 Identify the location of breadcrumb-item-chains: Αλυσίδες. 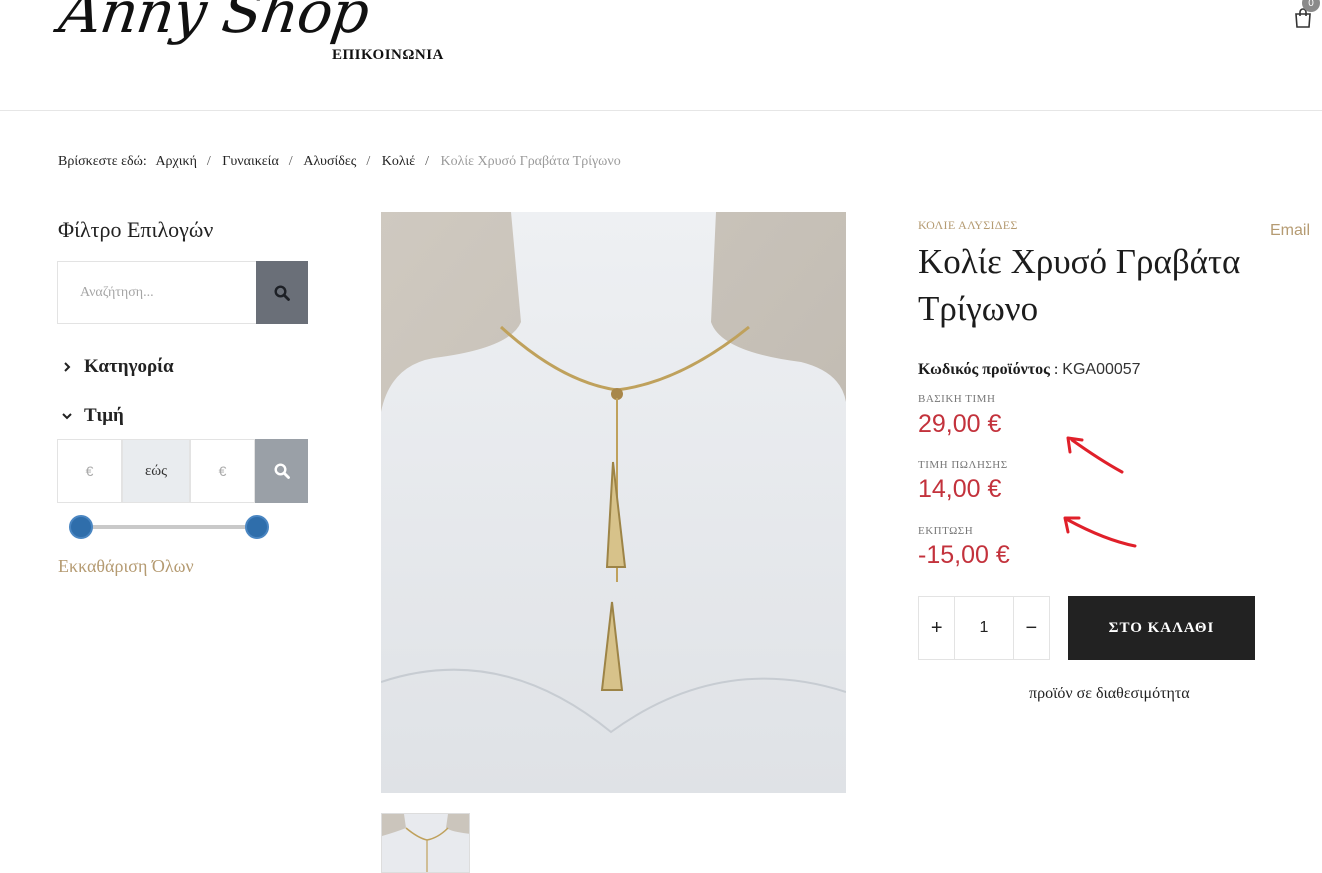
(329, 161).